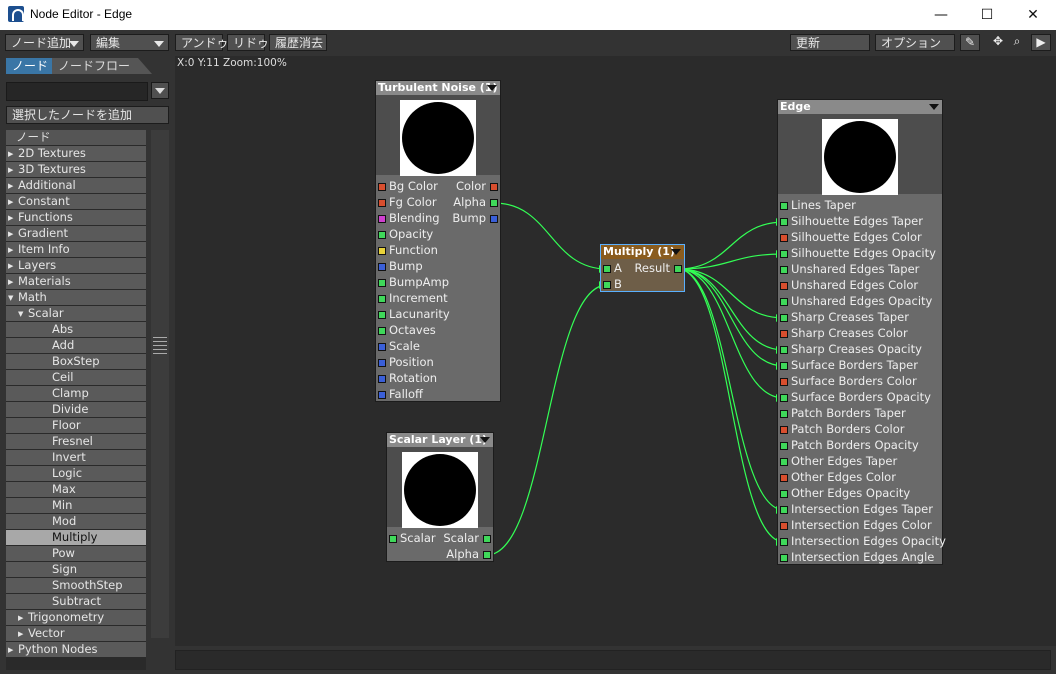  I want to click on input-port: Scale, so click(399, 346).